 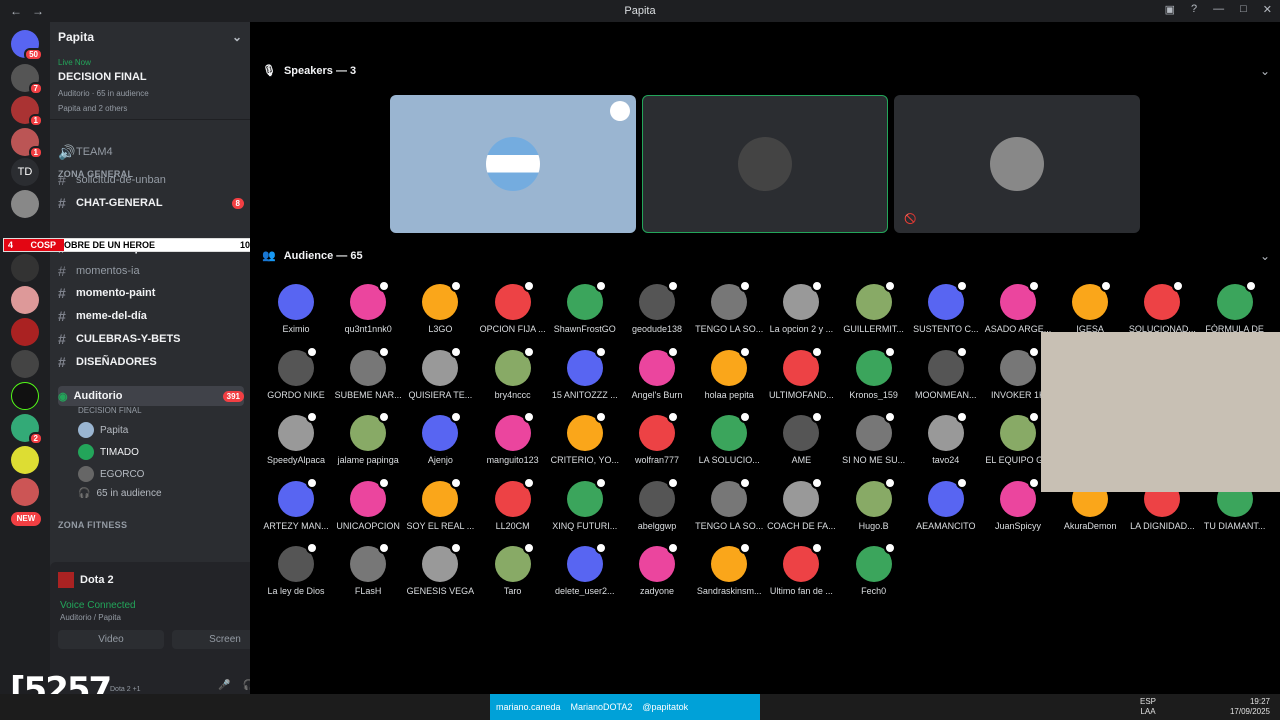 What do you see at coordinates (440, 438) in the screenshot?
I see `audience-member: Ajenjo` at bounding box center [440, 438].